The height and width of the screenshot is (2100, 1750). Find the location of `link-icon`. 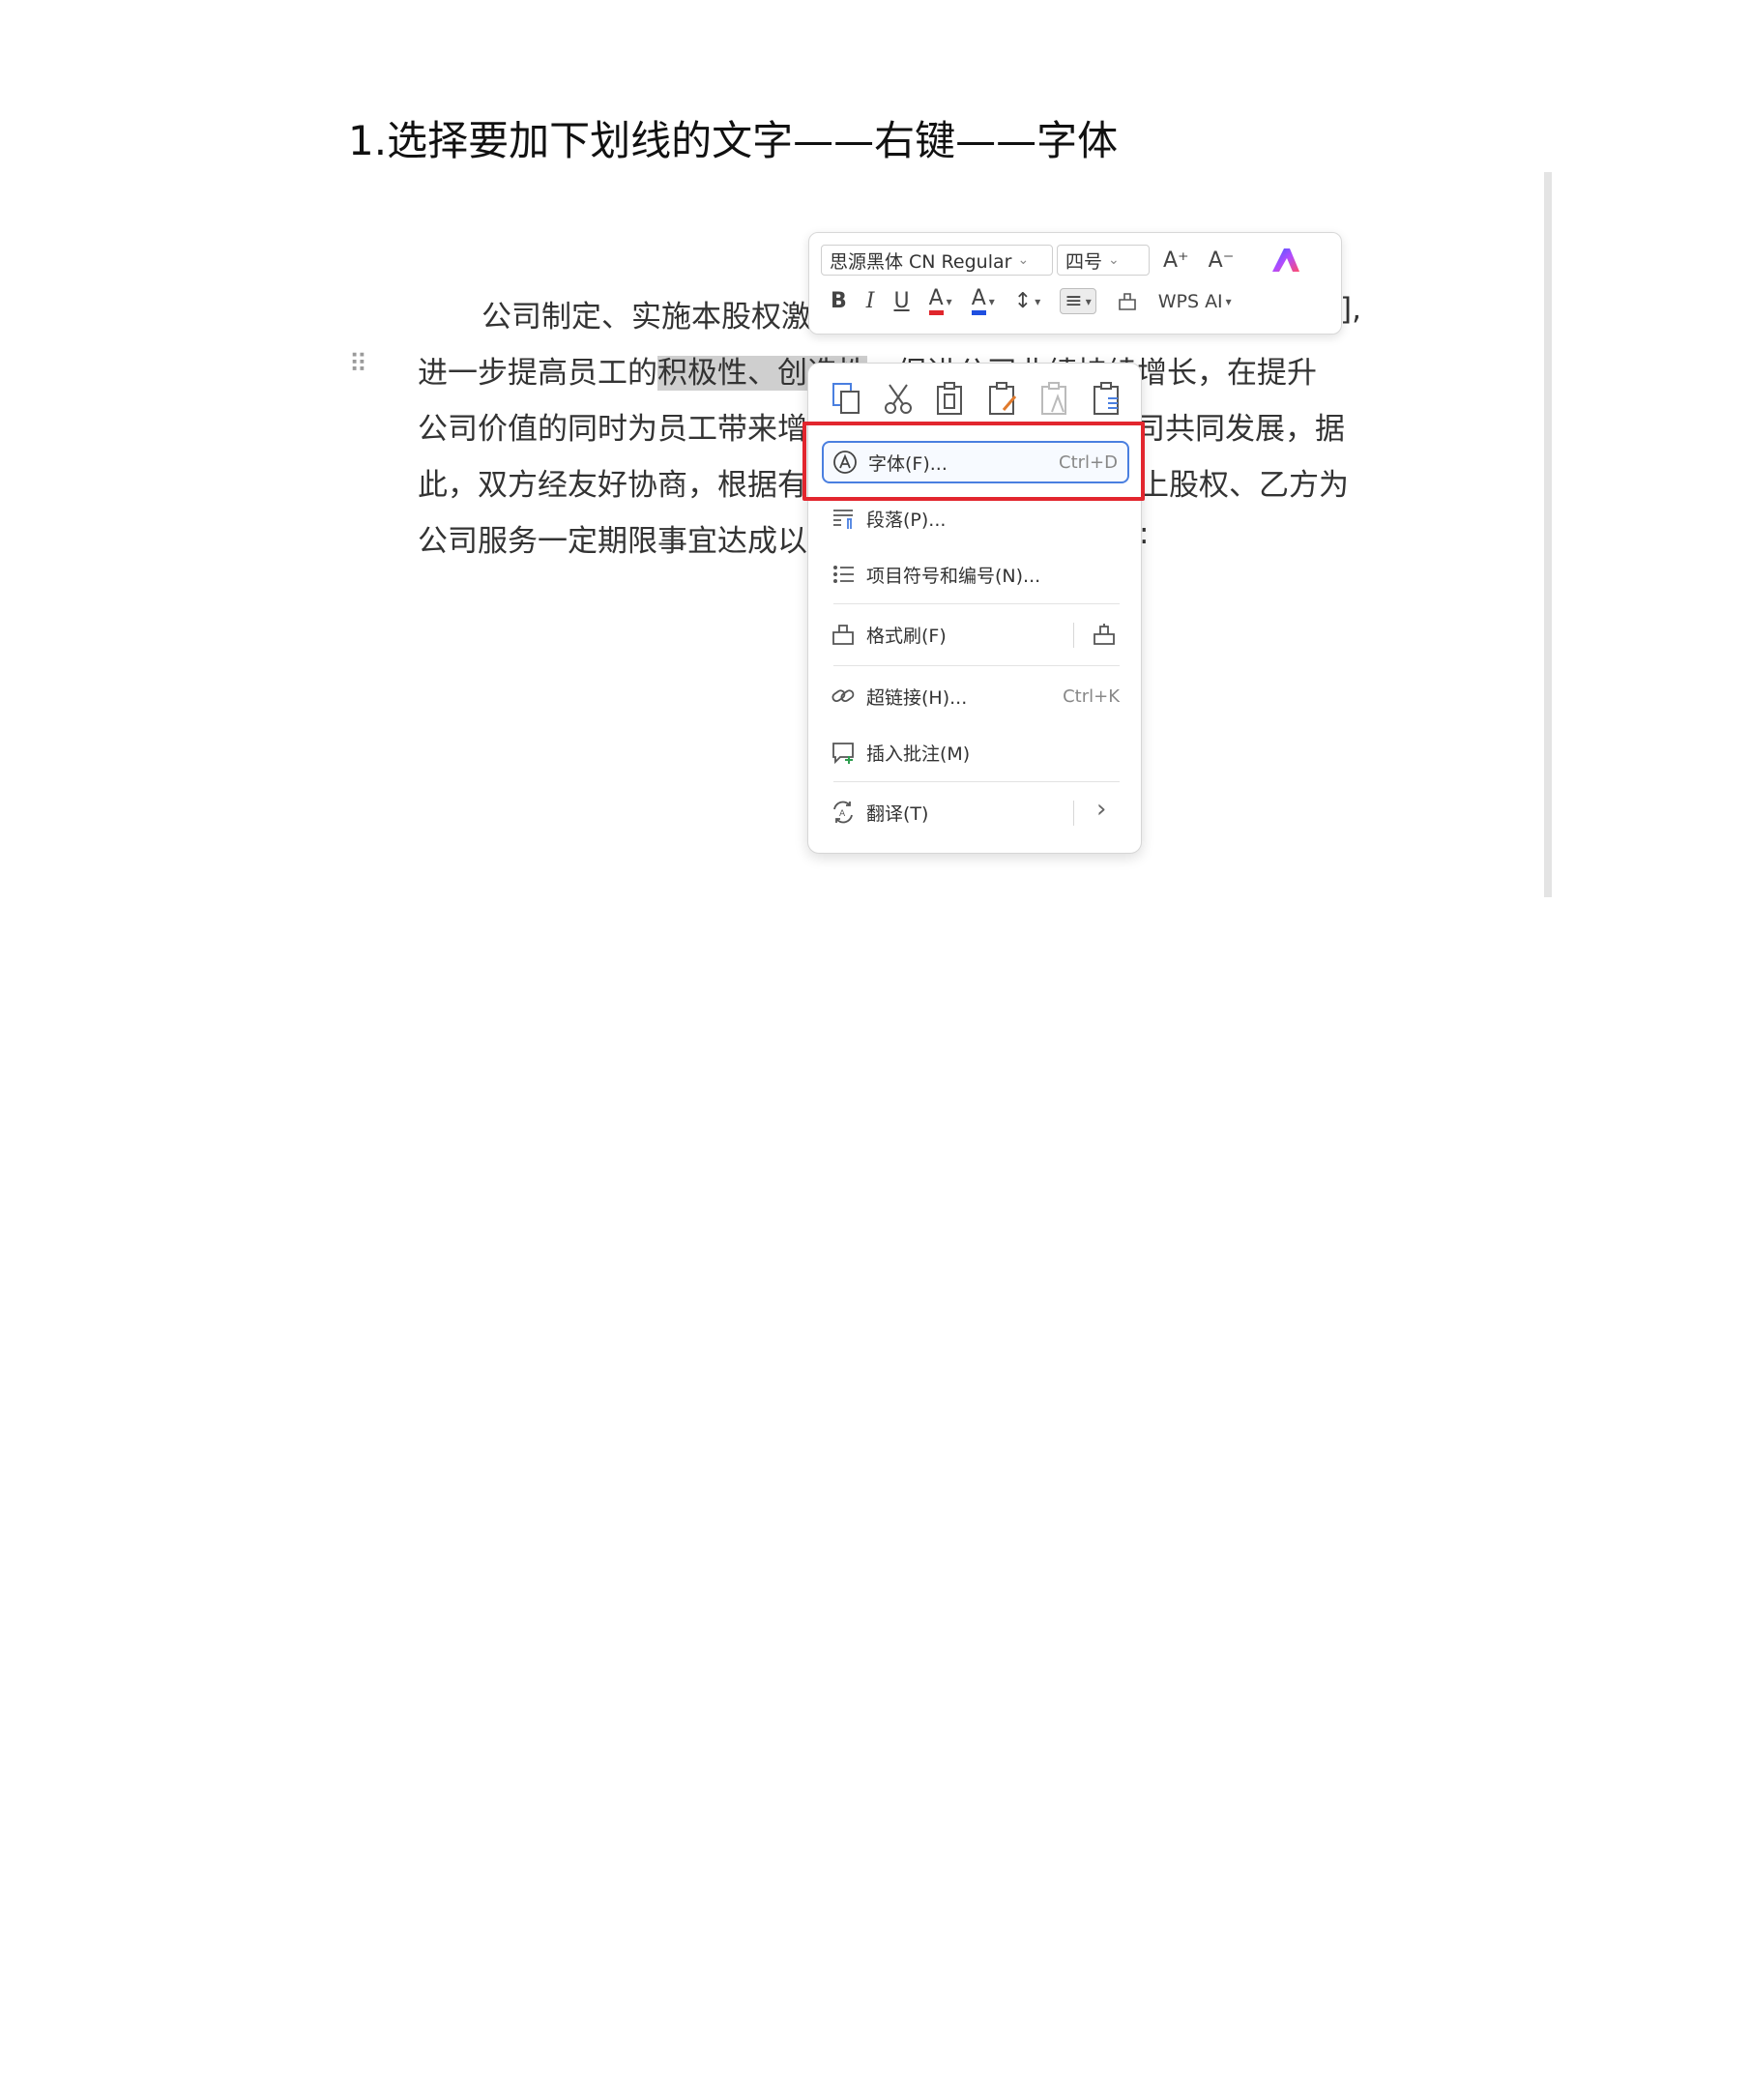

link-icon is located at coordinates (843, 696).